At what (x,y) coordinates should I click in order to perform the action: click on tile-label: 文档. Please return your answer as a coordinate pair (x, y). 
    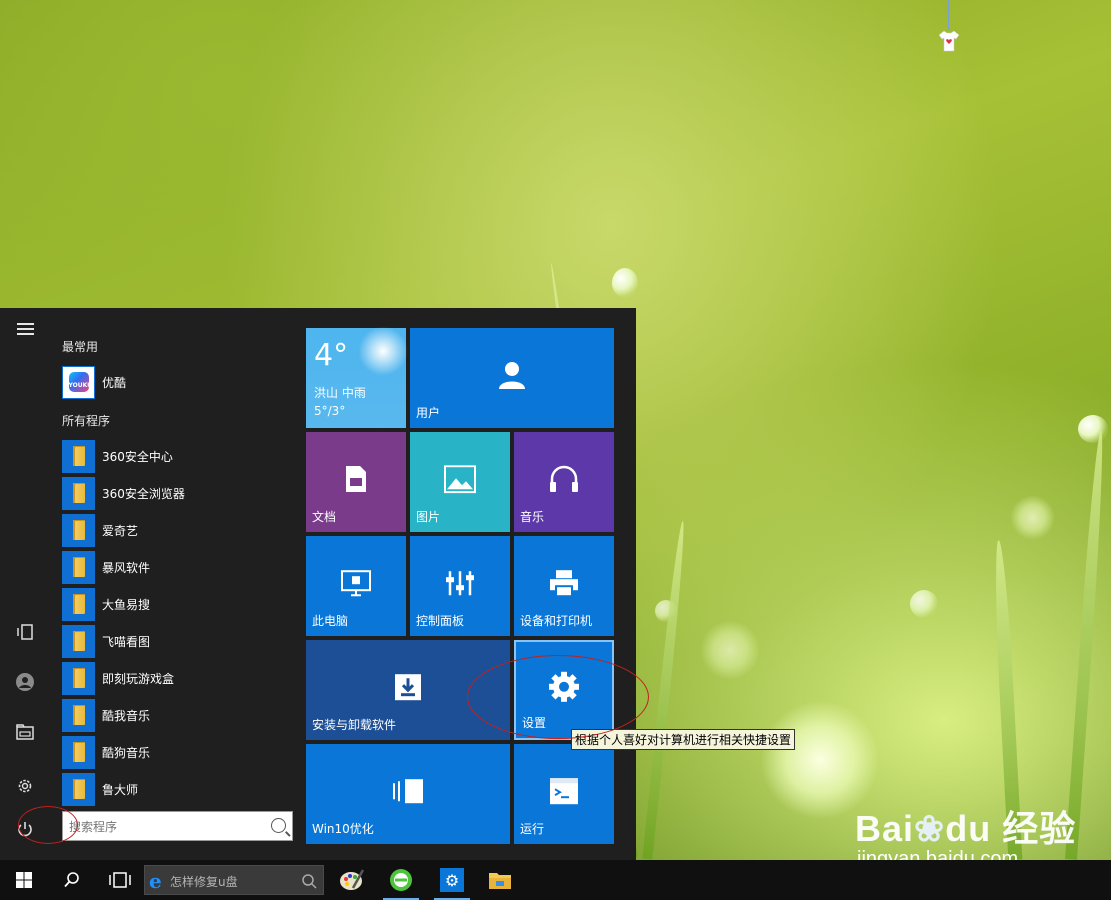
    Looking at the image, I should click on (324, 517).